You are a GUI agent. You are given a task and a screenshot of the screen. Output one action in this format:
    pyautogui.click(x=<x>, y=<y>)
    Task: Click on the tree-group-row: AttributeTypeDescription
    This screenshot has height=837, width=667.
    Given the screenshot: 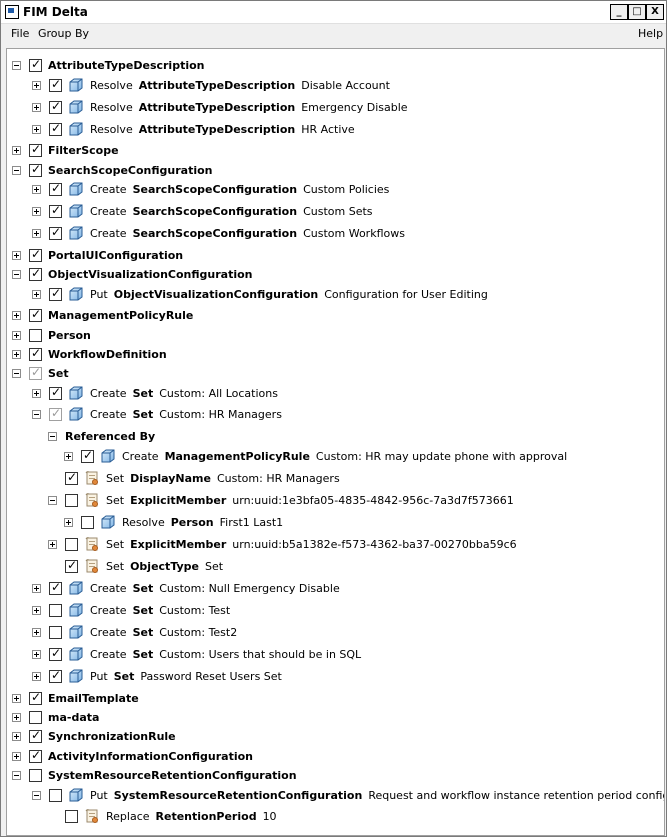 What is the action you would take?
    pyautogui.click(x=108, y=65)
    